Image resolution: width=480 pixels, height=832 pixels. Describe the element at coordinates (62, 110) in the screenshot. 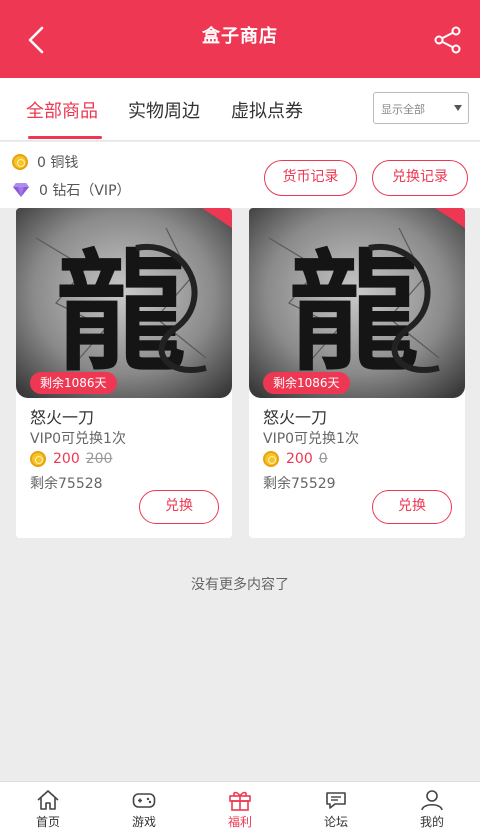

I see `tab-all-products: 全部商品` at that location.